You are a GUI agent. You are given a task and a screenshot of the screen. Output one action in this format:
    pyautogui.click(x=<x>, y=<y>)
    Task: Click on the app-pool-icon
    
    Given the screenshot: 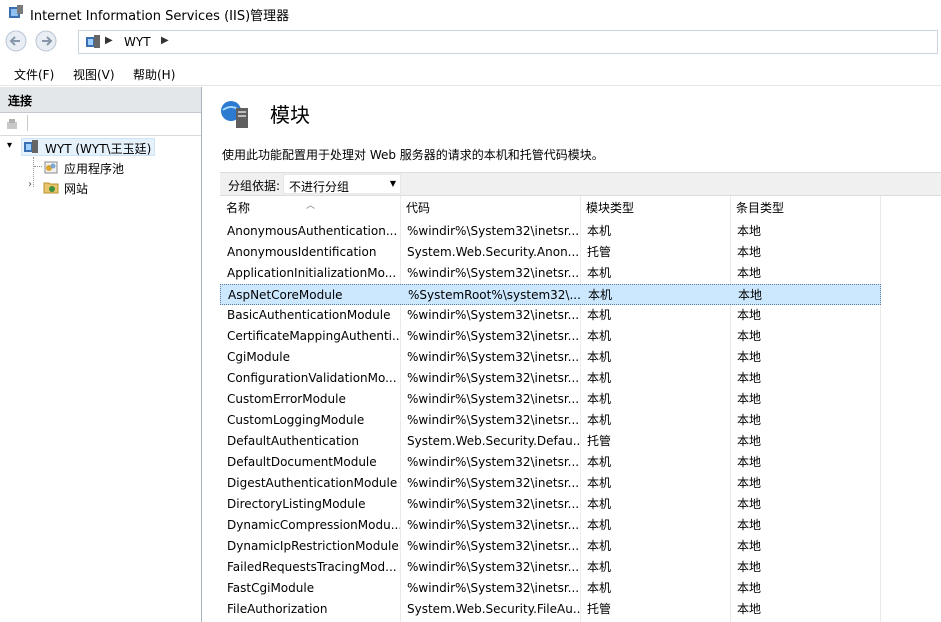 What is the action you would take?
    pyautogui.click(x=51, y=167)
    